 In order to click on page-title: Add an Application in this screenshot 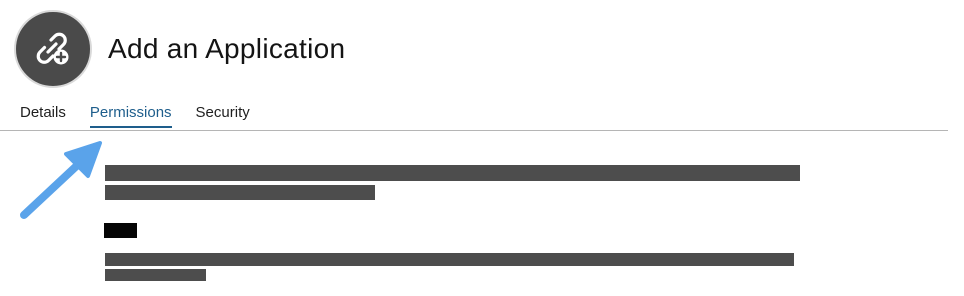, I will do `click(227, 48)`.